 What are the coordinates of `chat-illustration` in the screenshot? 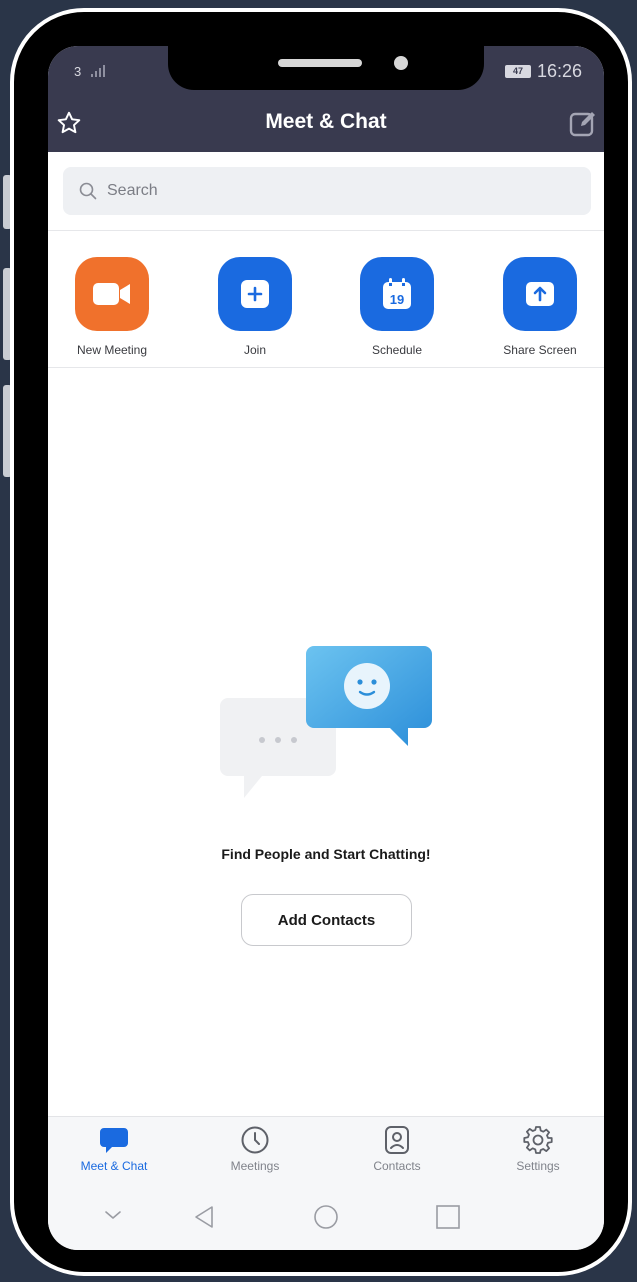 It's located at (326, 722).